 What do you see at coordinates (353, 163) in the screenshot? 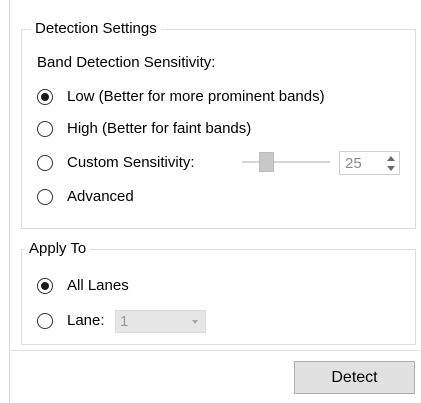
I see `custom-sensitivity-value: 25` at bounding box center [353, 163].